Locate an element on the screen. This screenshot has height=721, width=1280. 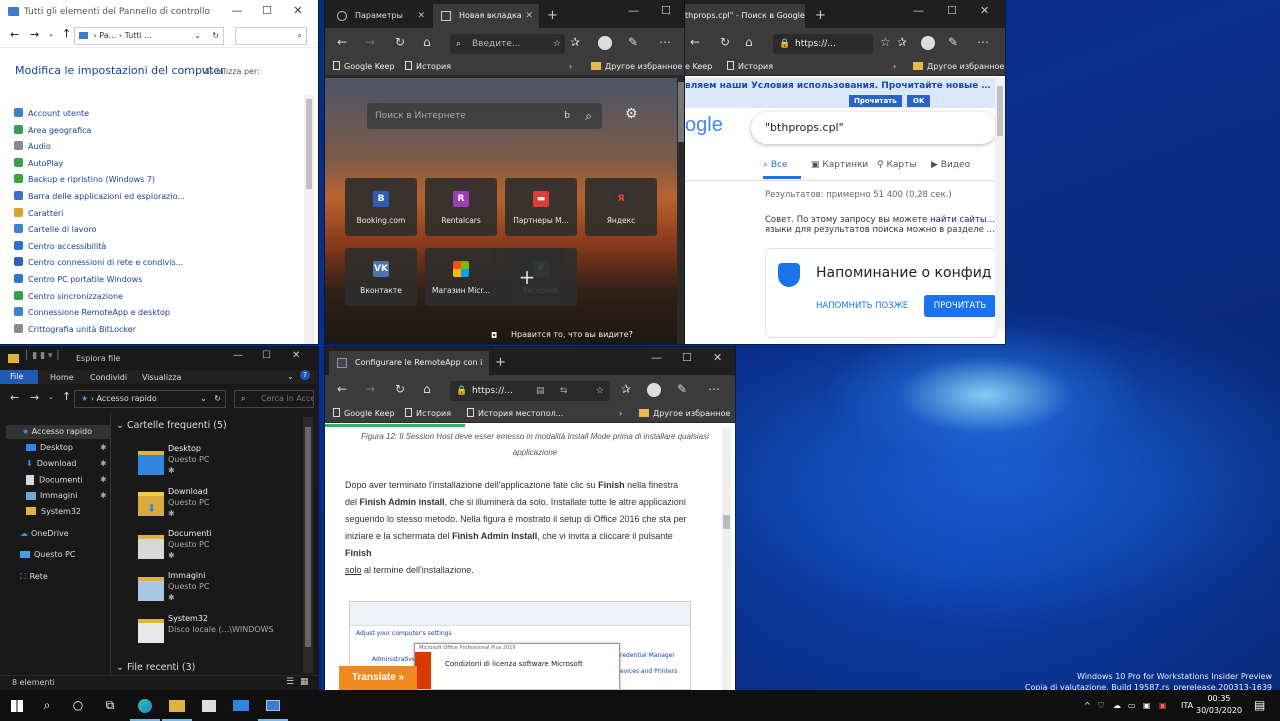
banner-read-button: Прочитать is located at coordinates (875, 101).